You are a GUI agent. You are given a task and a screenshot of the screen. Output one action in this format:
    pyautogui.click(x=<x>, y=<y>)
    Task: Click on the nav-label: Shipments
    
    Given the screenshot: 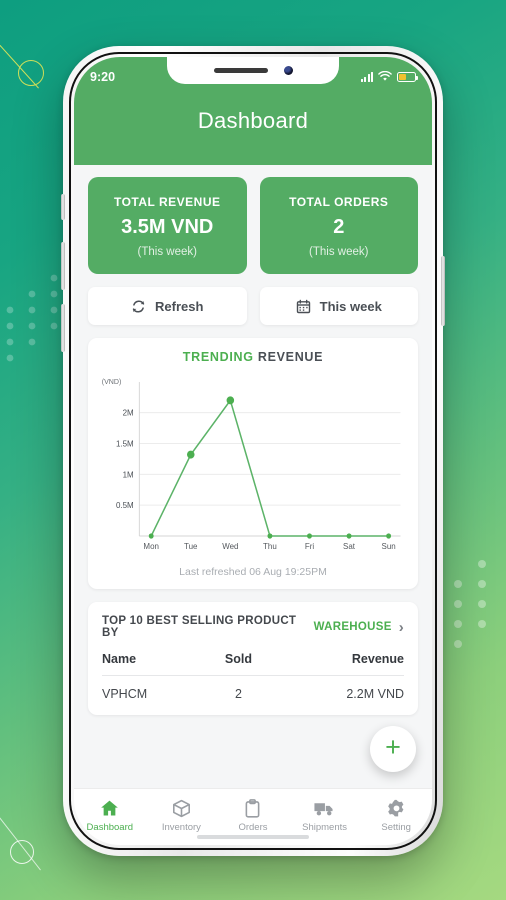 What is the action you would take?
    pyautogui.click(x=325, y=827)
    